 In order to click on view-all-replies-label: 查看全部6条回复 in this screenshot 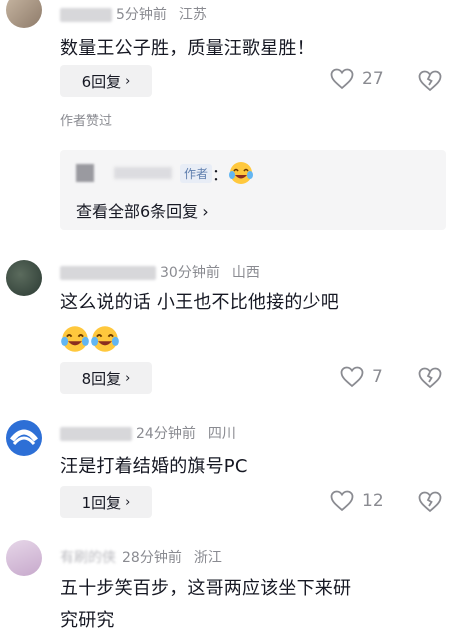, I will do `click(137, 211)`.